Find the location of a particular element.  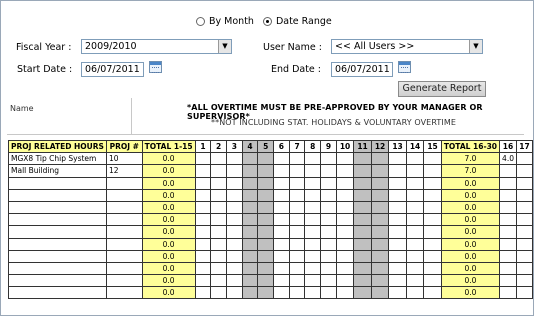

calendar-icon is located at coordinates (404, 67).